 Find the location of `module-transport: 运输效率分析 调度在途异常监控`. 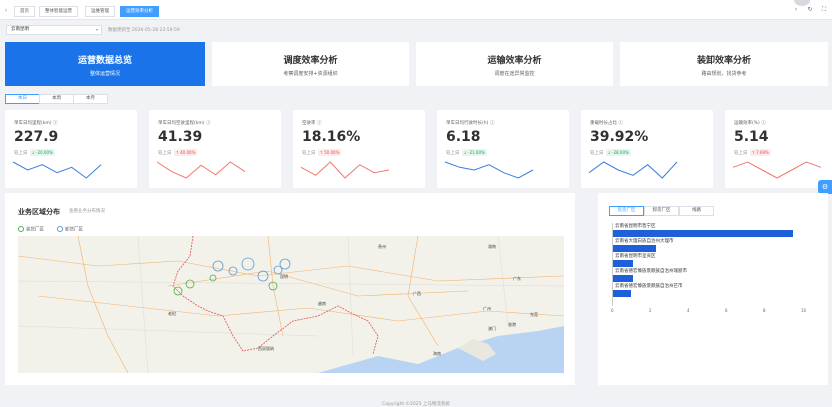

module-transport: 运输效率分析 调度在途异常监控 is located at coordinates (514, 64).